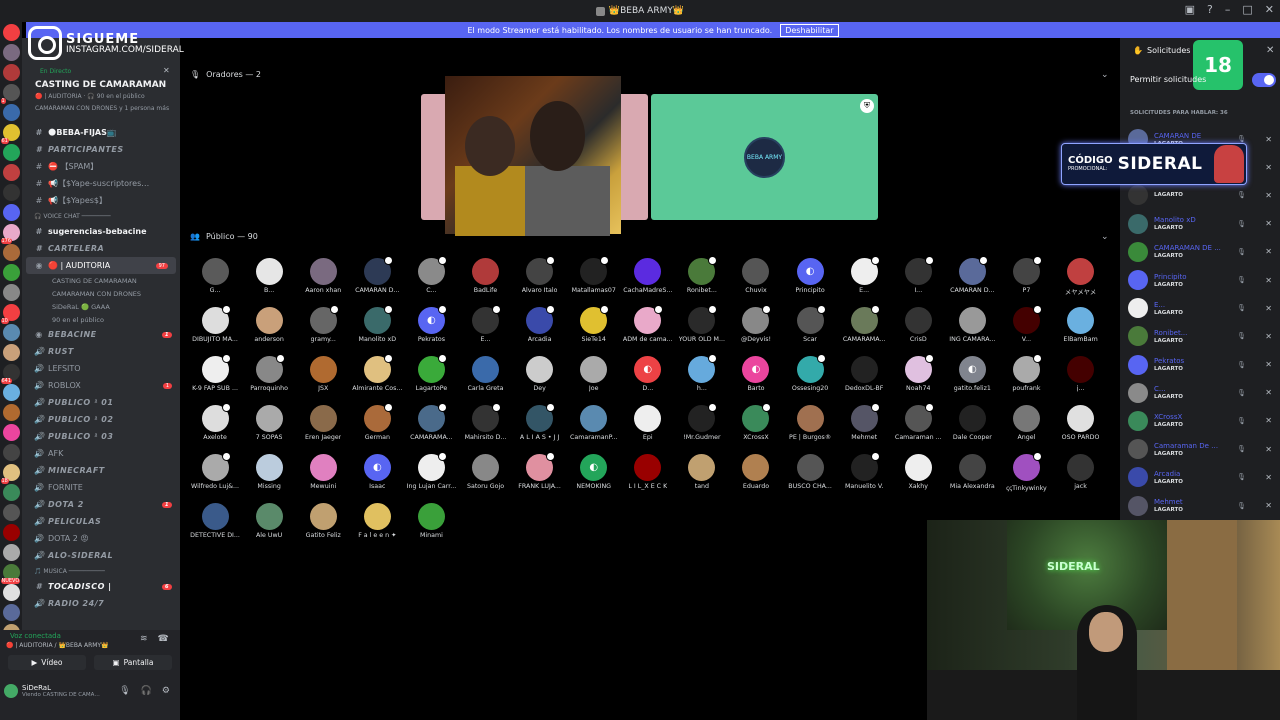 The height and width of the screenshot is (720, 1280). I want to click on channel-item: 🔊 DOTA 2 😡, so click(101, 538).